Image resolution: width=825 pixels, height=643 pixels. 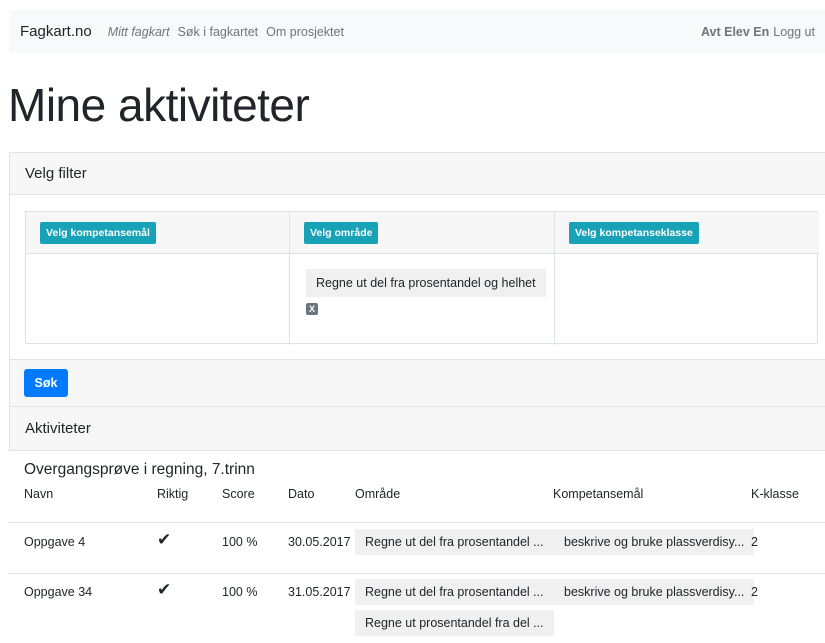 I want to click on col-header-dato: Dato, so click(x=301, y=494).